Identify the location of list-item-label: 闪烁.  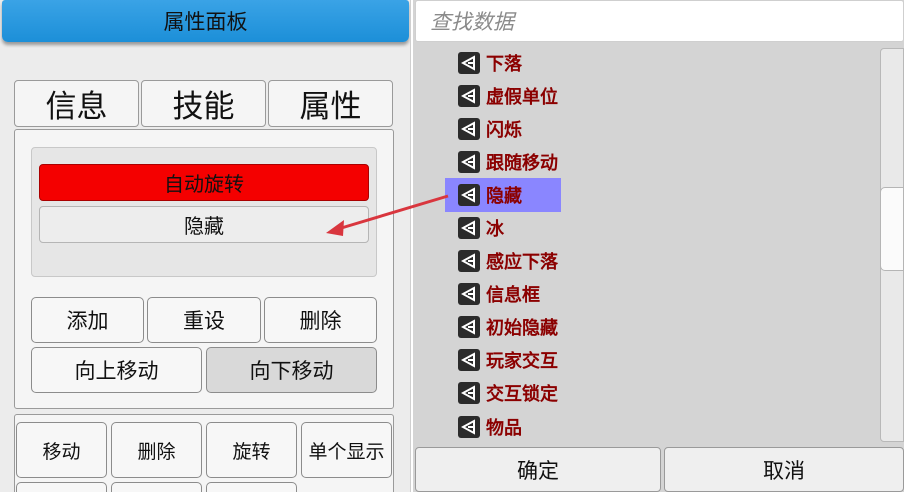
(504, 130).